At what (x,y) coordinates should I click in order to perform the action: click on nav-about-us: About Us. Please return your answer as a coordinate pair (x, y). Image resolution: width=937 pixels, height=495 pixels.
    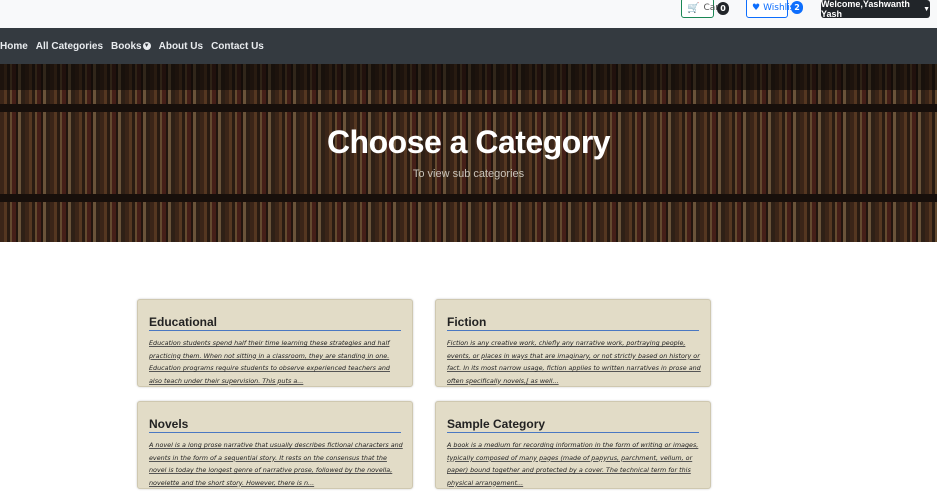
    Looking at the image, I should click on (181, 46).